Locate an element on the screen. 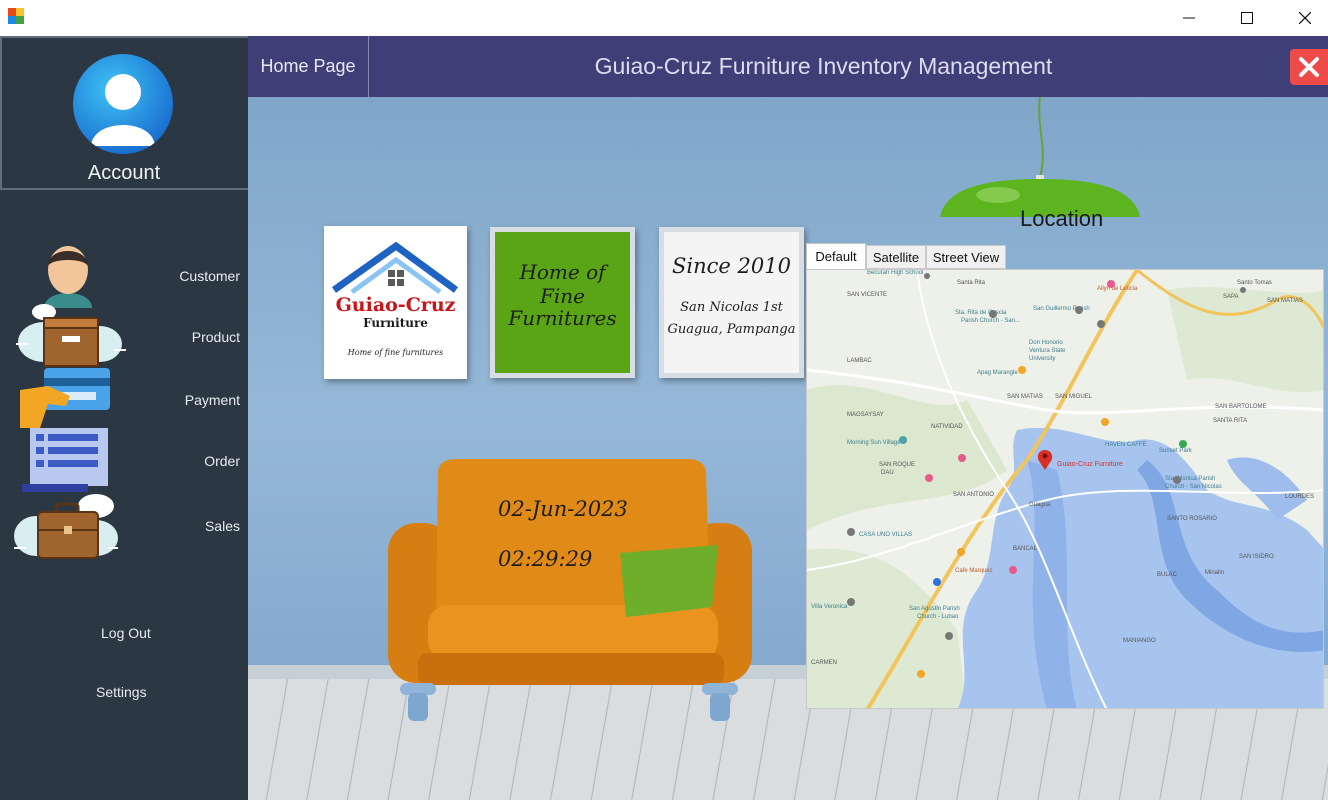 This screenshot has height=800, width=1328. svg-text: LOURDES is located at coordinates (1299, 497).